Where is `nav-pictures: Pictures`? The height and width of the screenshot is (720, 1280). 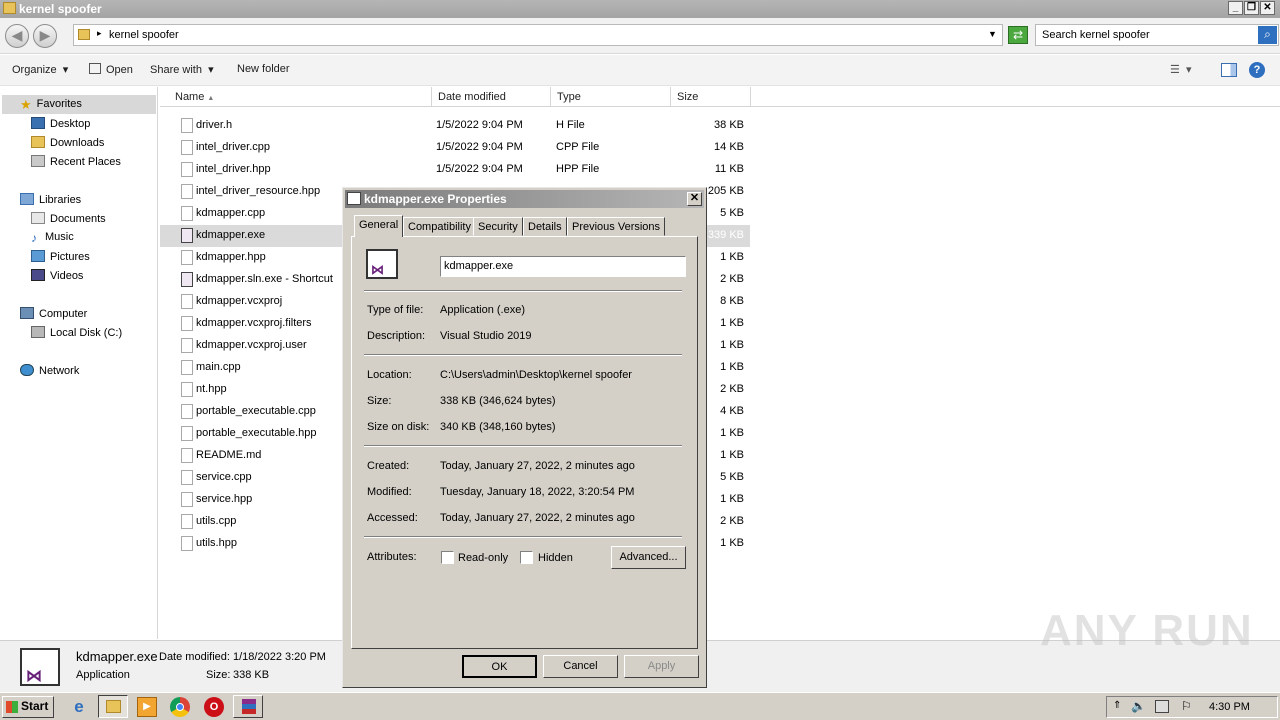 nav-pictures: Pictures is located at coordinates (60, 256).